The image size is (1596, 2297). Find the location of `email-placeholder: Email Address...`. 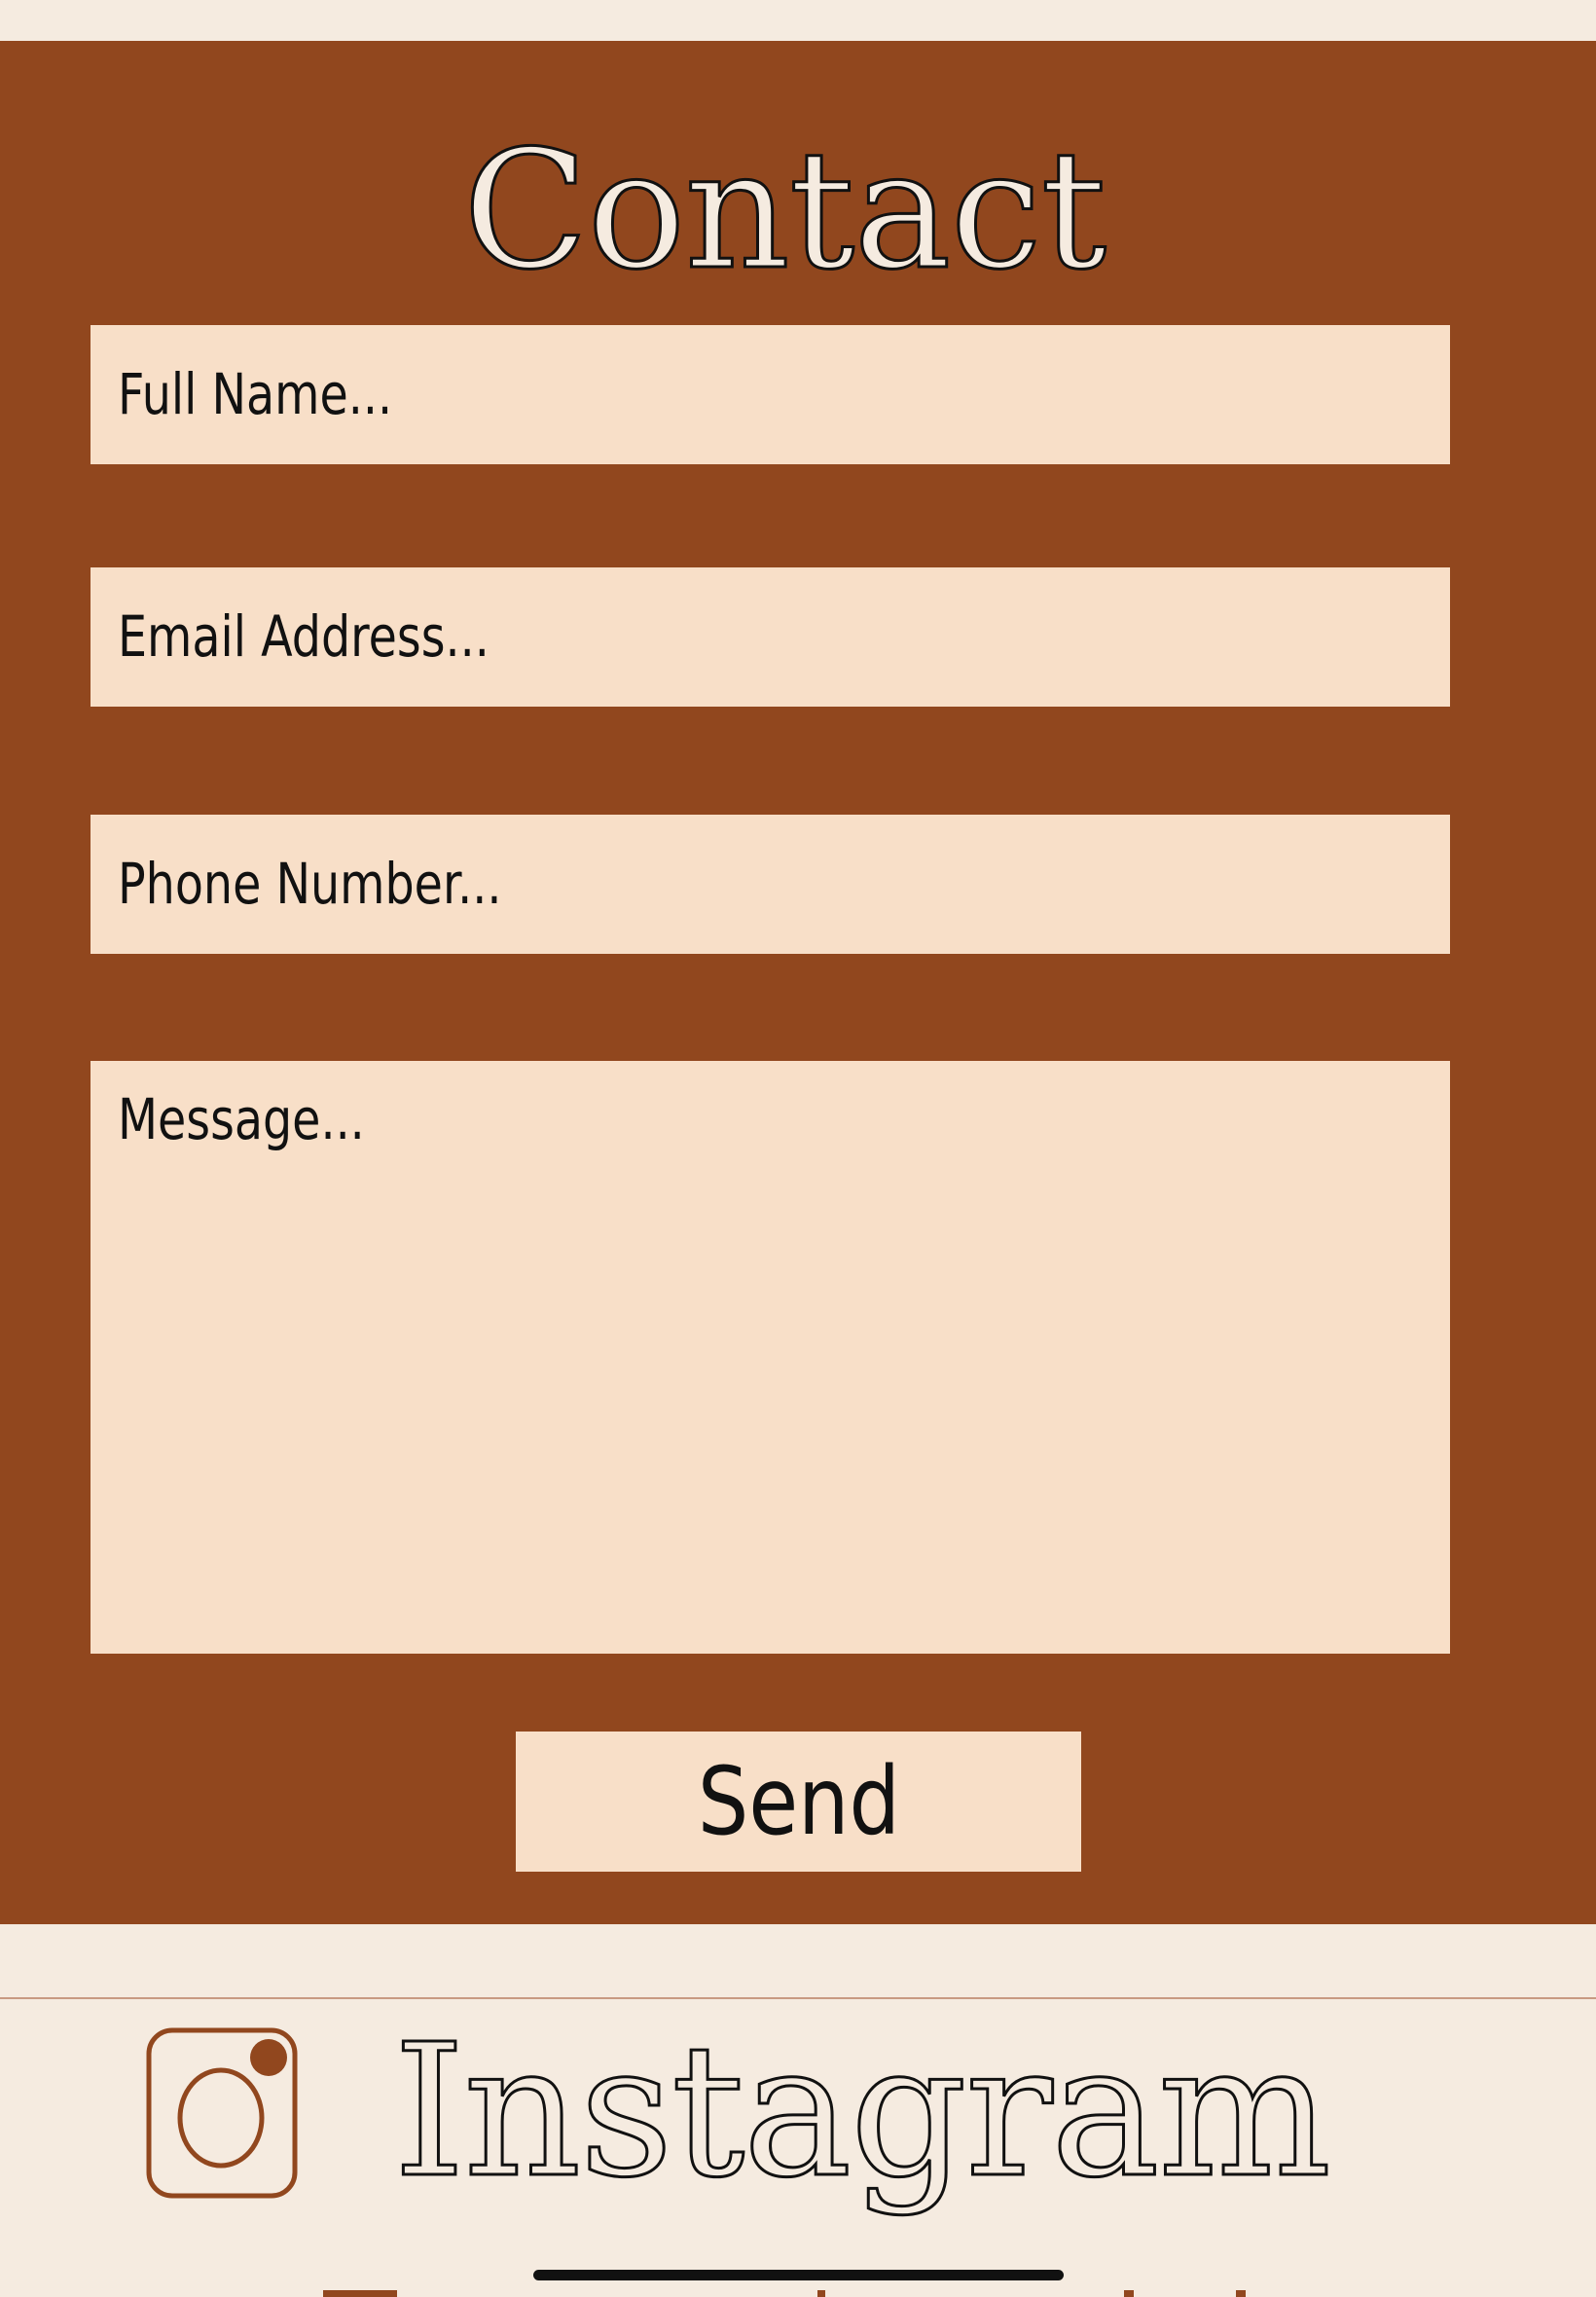

email-placeholder: Email Address... is located at coordinates (304, 636).